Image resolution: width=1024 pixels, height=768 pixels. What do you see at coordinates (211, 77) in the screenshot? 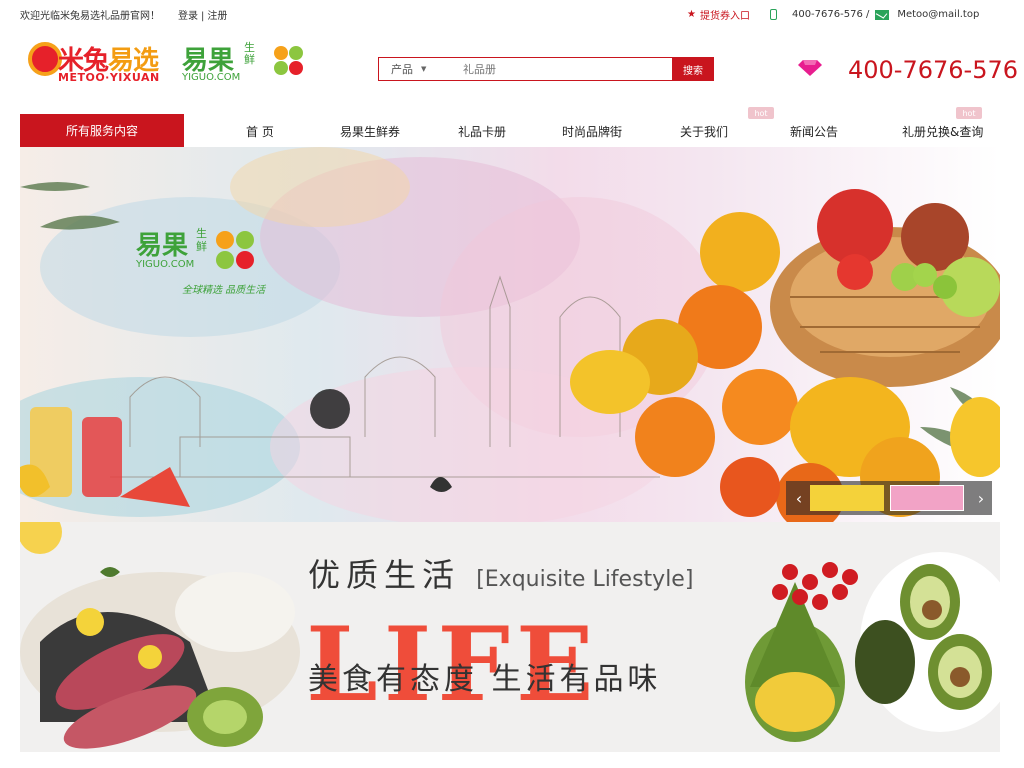
I see `yiguo-logo-en: YIGUO.COM` at bounding box center [211, 77].